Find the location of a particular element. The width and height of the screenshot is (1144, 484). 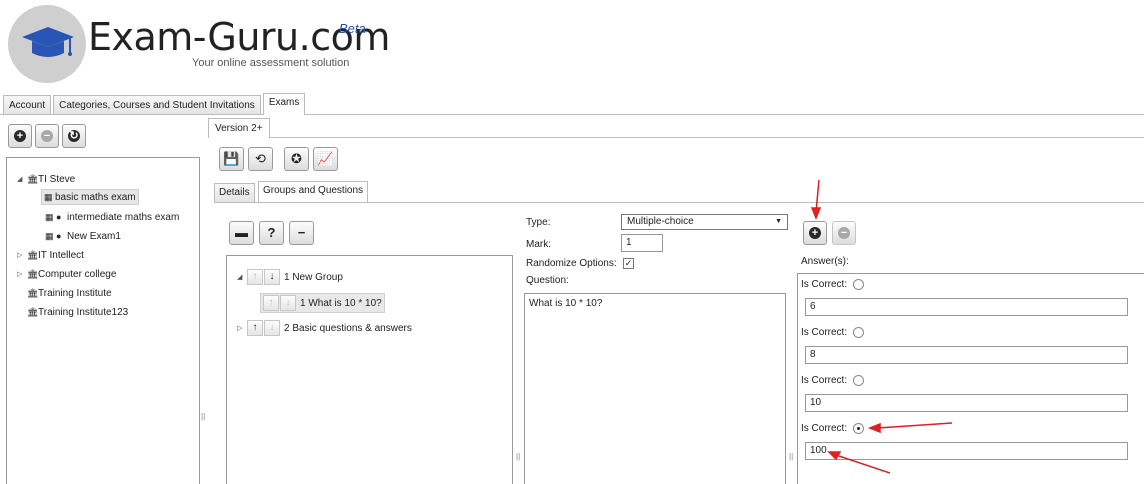

question-label: Question: is located at coordinates (547, 280).